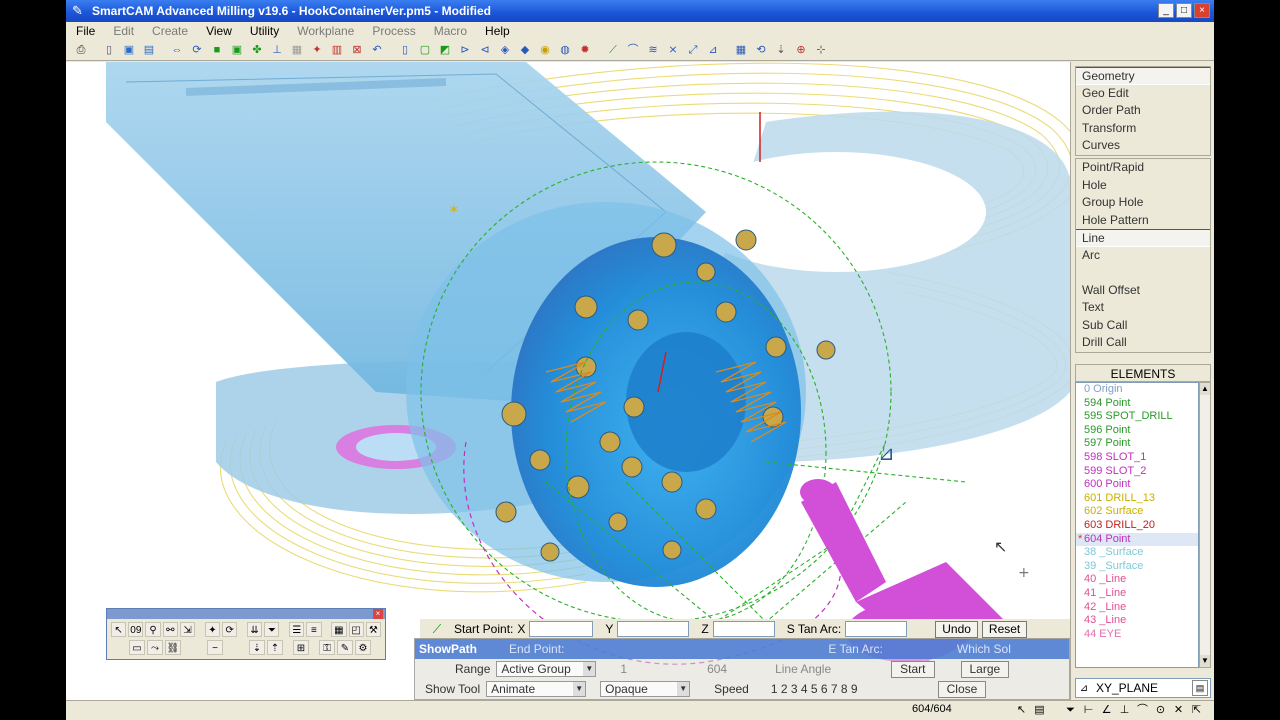 This screenshot has width=1280, height=720. Describe the element at coordinates (814, 689) in the screenshot. I see `speed-values: 1 2 3 4 5 6 7 8 9` at that location.